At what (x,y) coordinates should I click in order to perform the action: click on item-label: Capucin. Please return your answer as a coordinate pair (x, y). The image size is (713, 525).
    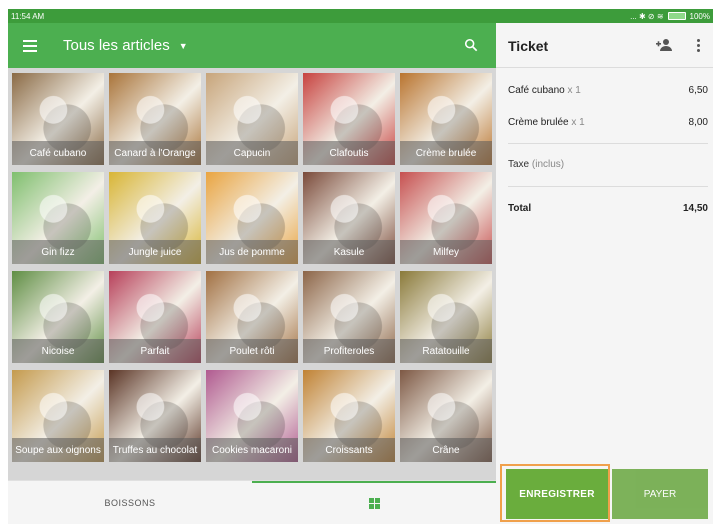
    Looking at the image, I should click on (252, 153).